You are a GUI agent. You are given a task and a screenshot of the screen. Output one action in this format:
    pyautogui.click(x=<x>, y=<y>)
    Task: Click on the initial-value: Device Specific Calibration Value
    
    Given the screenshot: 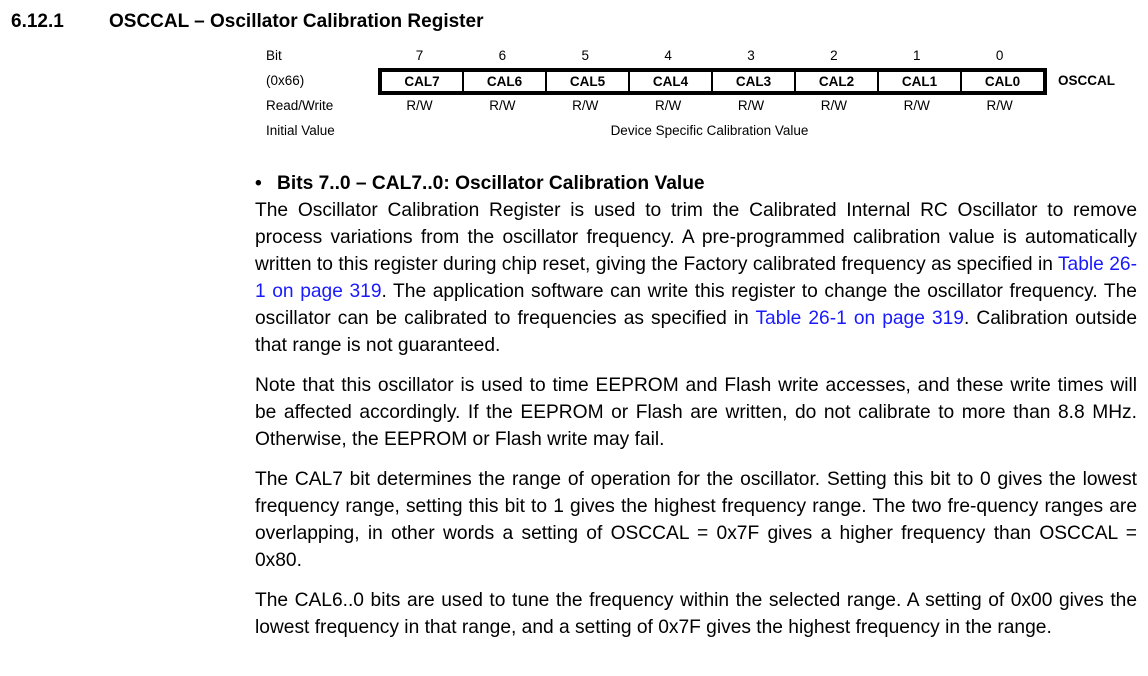 What is the action you would take?
    pyautogui.click(x=709, y=130)
    